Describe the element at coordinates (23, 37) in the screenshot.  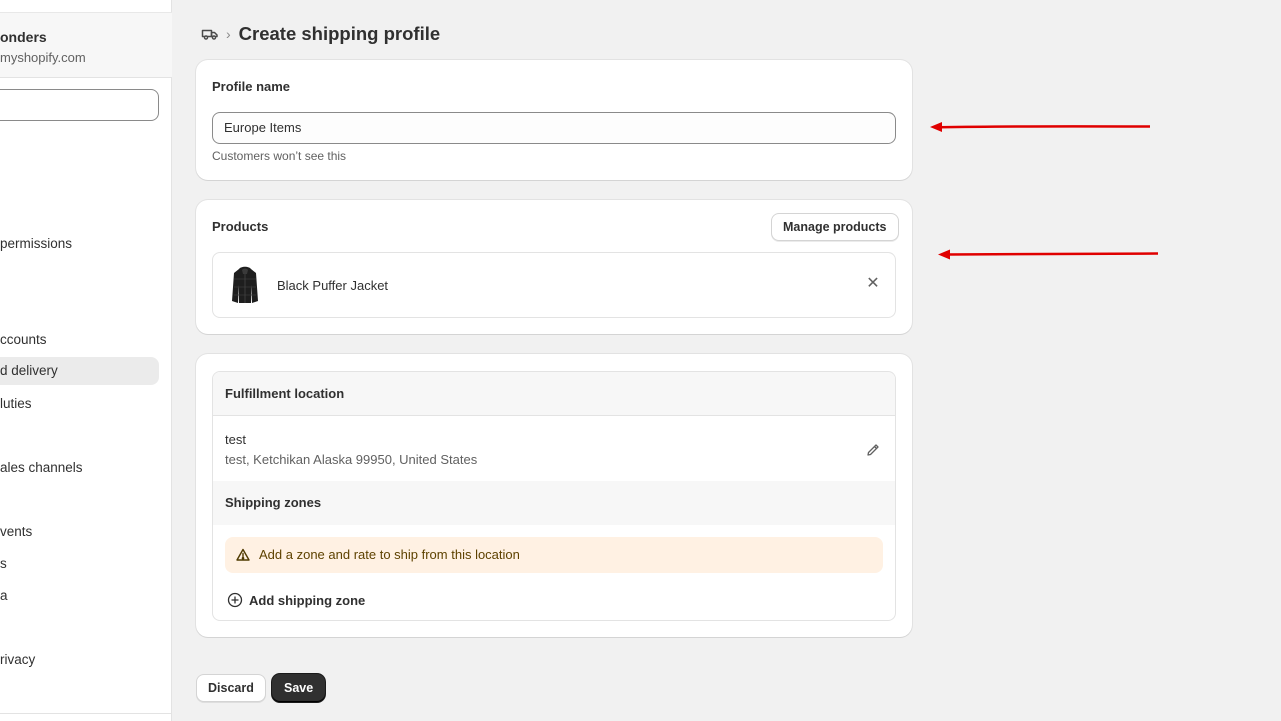
I see `store-name: onders` at that location.